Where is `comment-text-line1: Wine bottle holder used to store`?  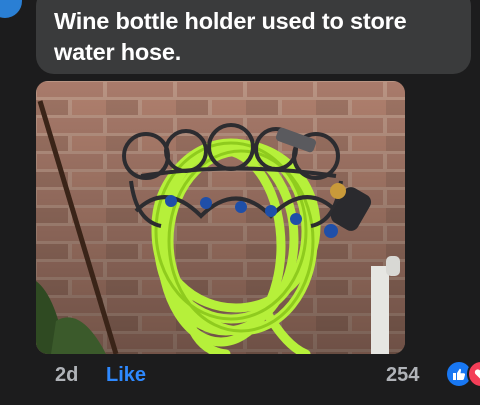 comment-text-line1: Wine bottle holder used to store is located at coordinates (230, 21).